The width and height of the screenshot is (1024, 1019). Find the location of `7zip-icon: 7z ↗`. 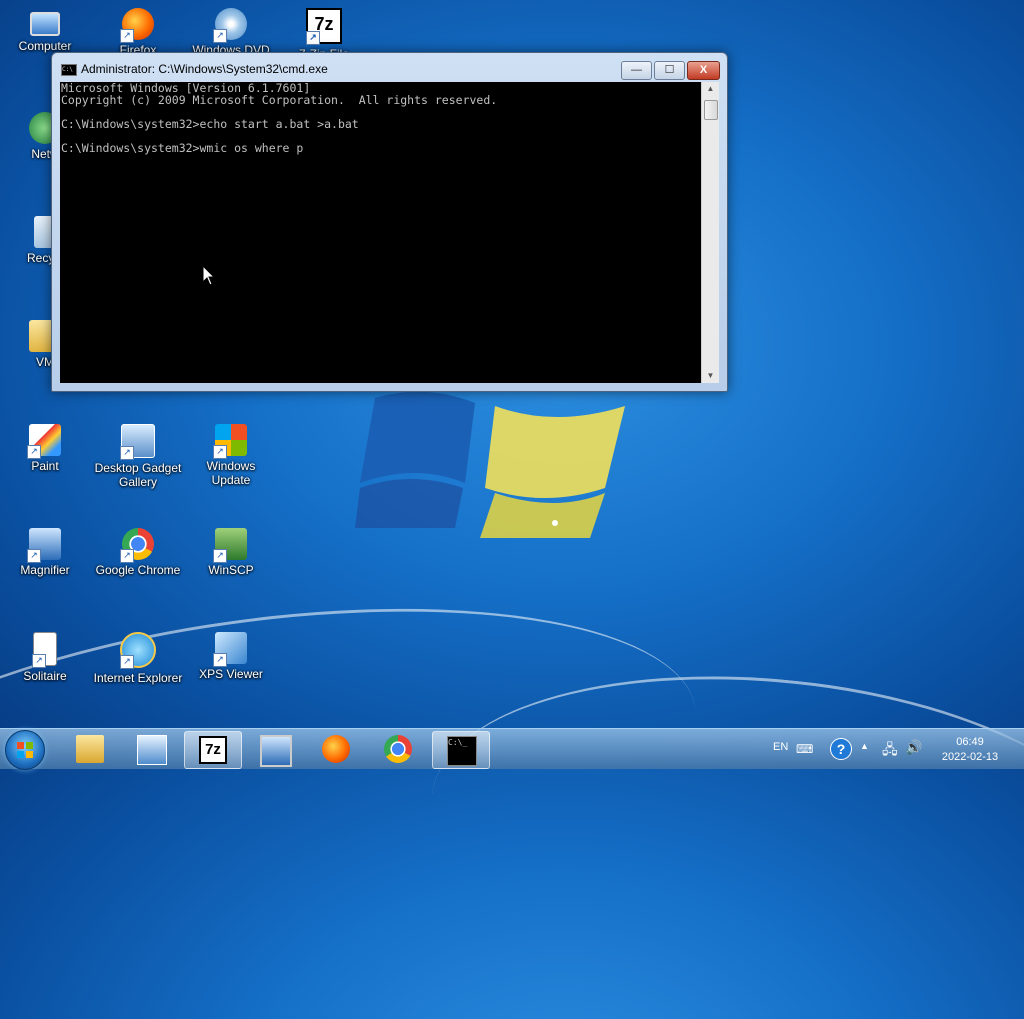

7zip-icon: 7z ↗ is located at coordinates (324, 26).